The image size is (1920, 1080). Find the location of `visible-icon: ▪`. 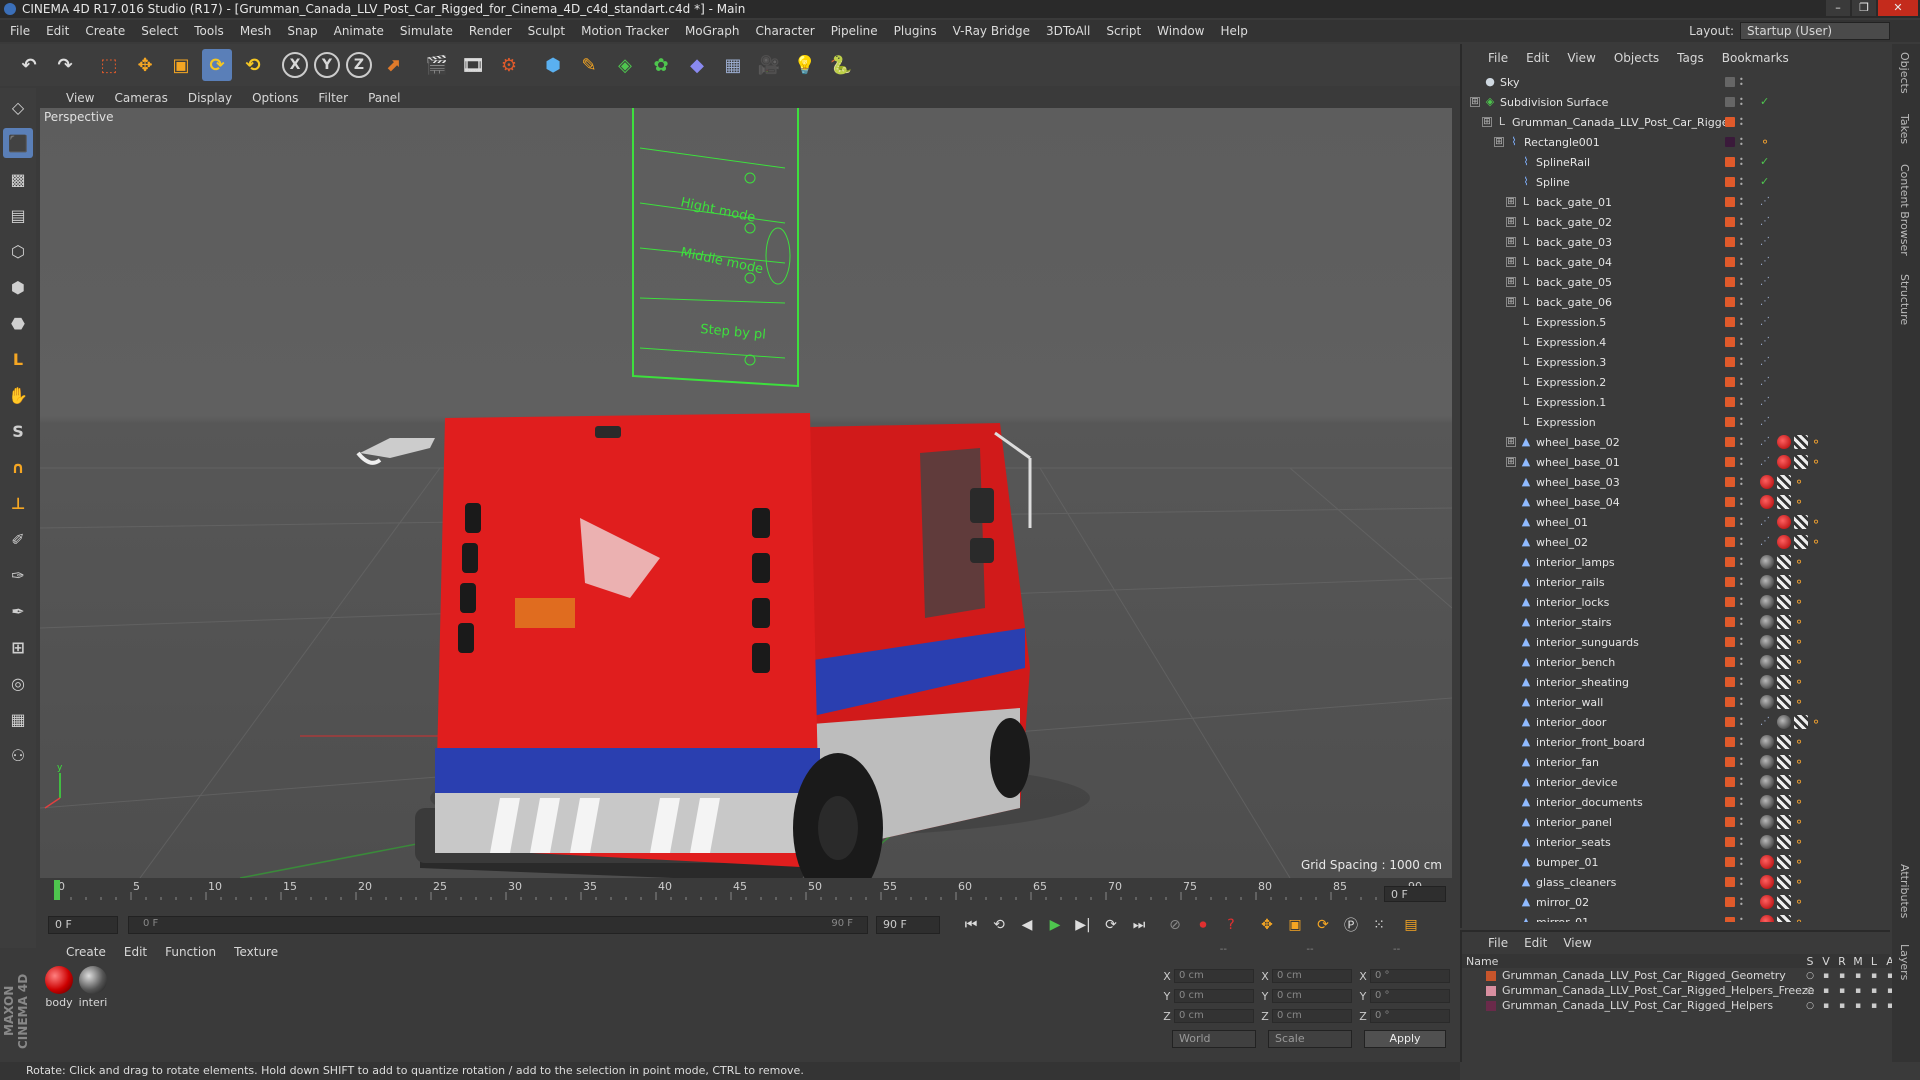

visible-icon: ▪ is located at coordinates (1826, 976).